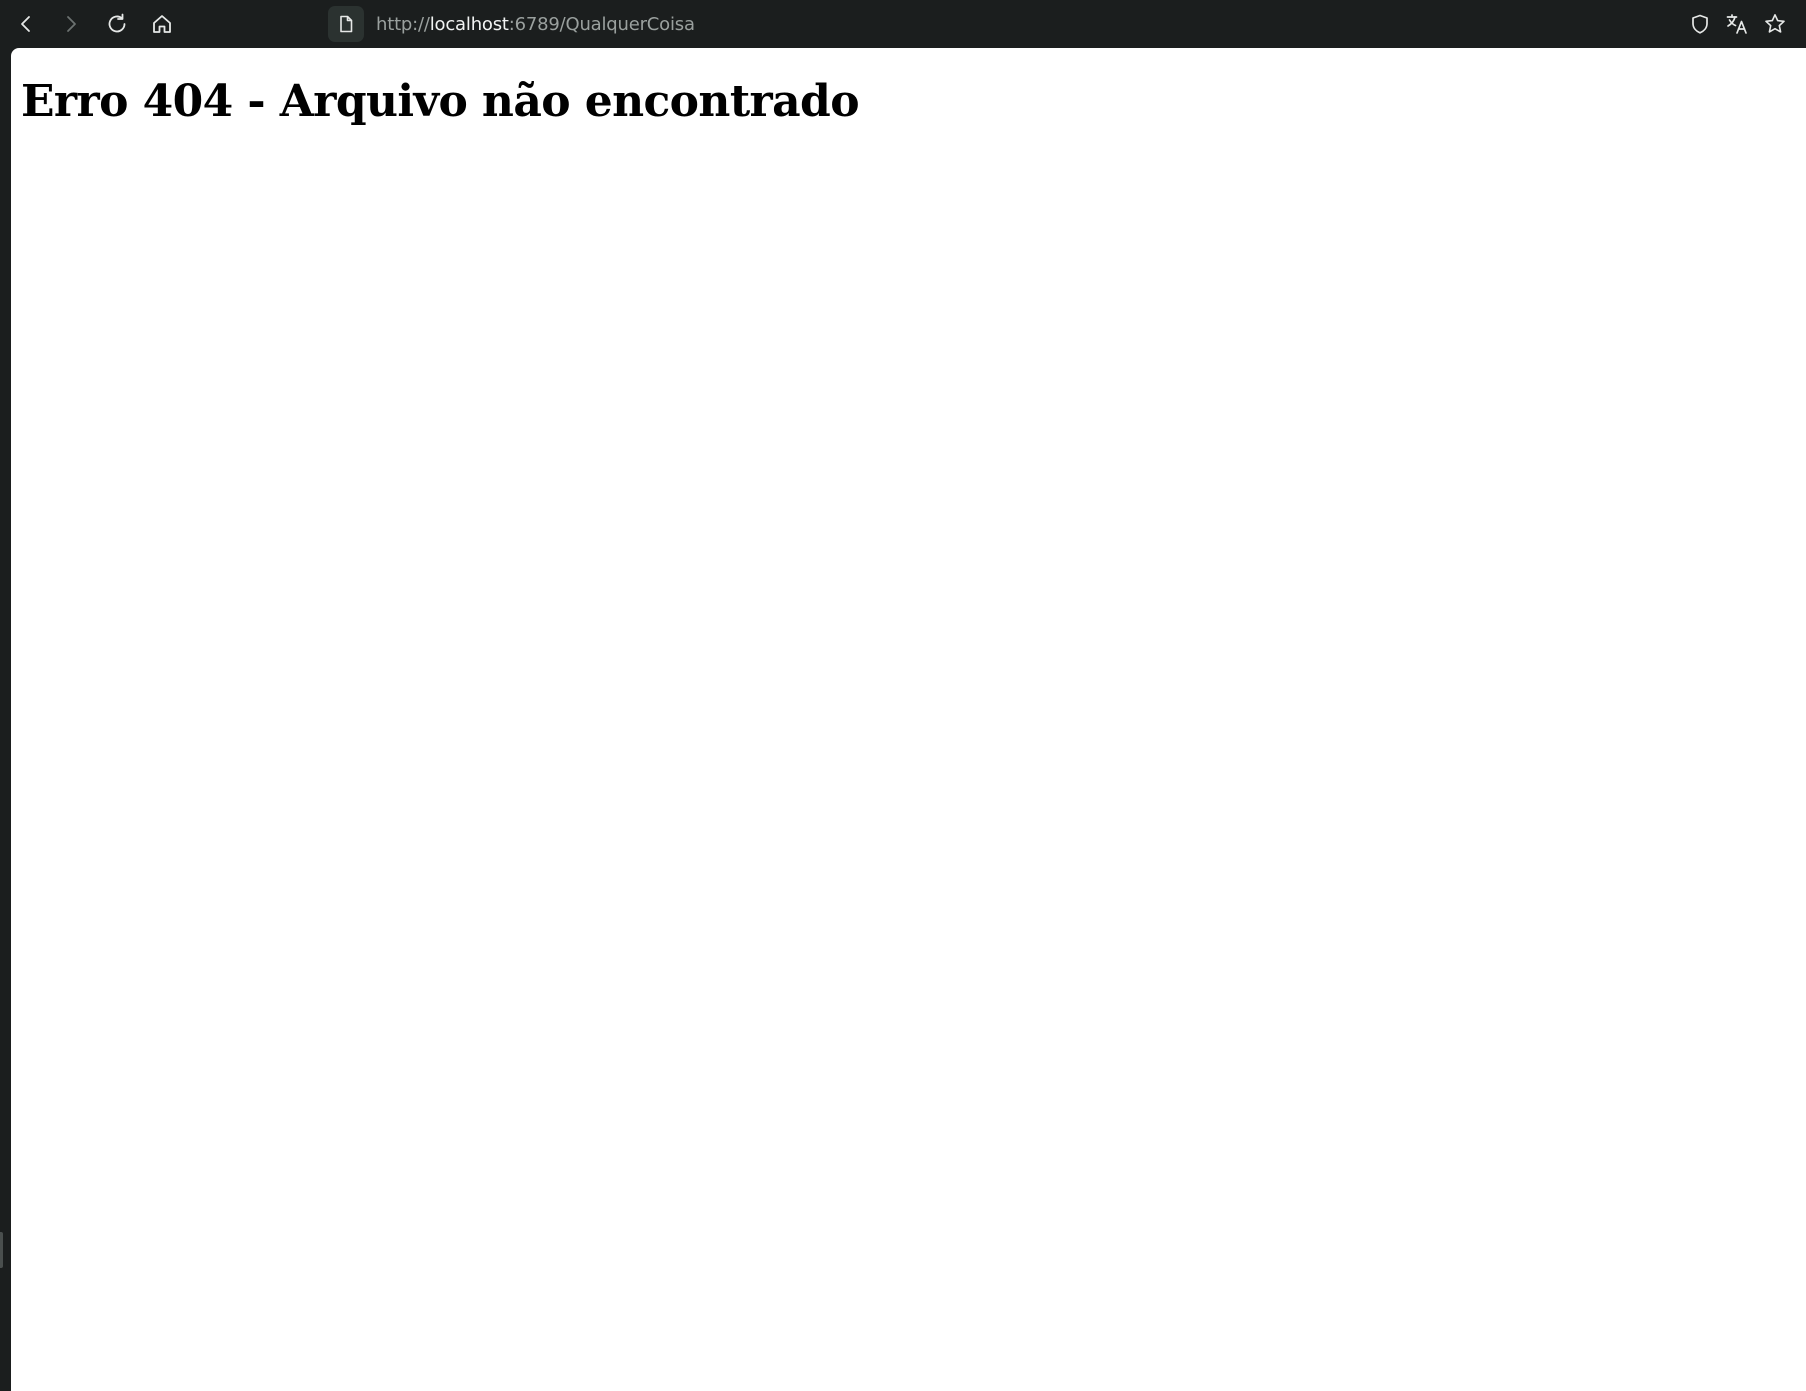 The width and height of the screenshot is (1806, 1391). What do you see at coordinates (988, 24) in the screenshot?
I see `address-bar: http://localhost:6789/QualquerCoisa` at bounding box center [988, 24].